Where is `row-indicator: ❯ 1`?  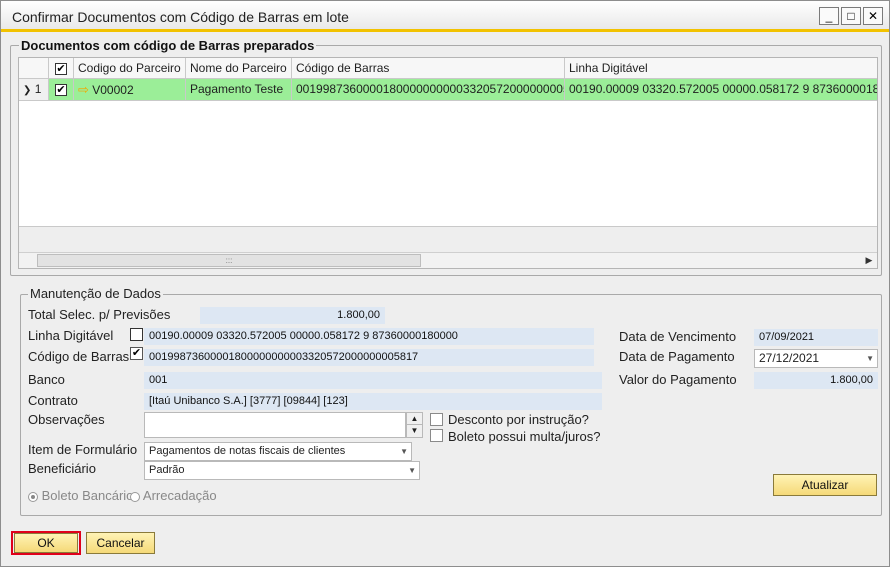 row-indicator: ❯ 1 is located at coordinates (34, 90).